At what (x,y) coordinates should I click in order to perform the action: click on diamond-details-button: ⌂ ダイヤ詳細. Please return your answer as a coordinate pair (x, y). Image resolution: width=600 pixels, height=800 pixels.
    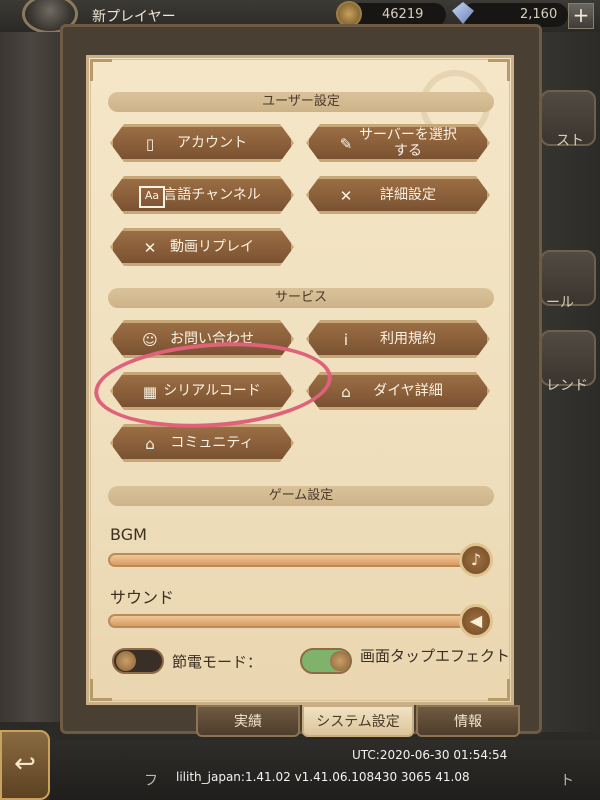
    Looking at the image, I should click on (398, 391).